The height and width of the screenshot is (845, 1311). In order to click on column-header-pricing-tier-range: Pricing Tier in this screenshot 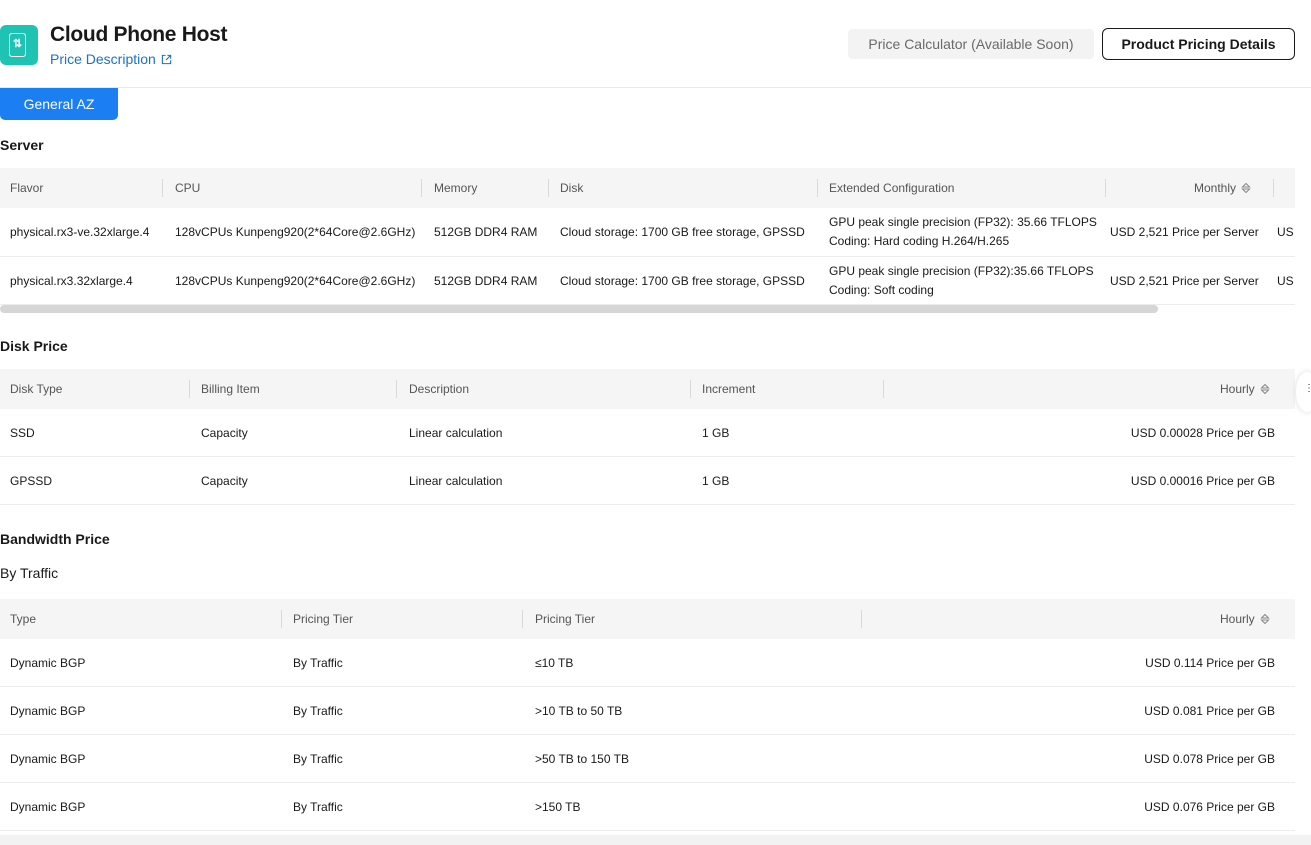, I will do `click(565, 619)`.